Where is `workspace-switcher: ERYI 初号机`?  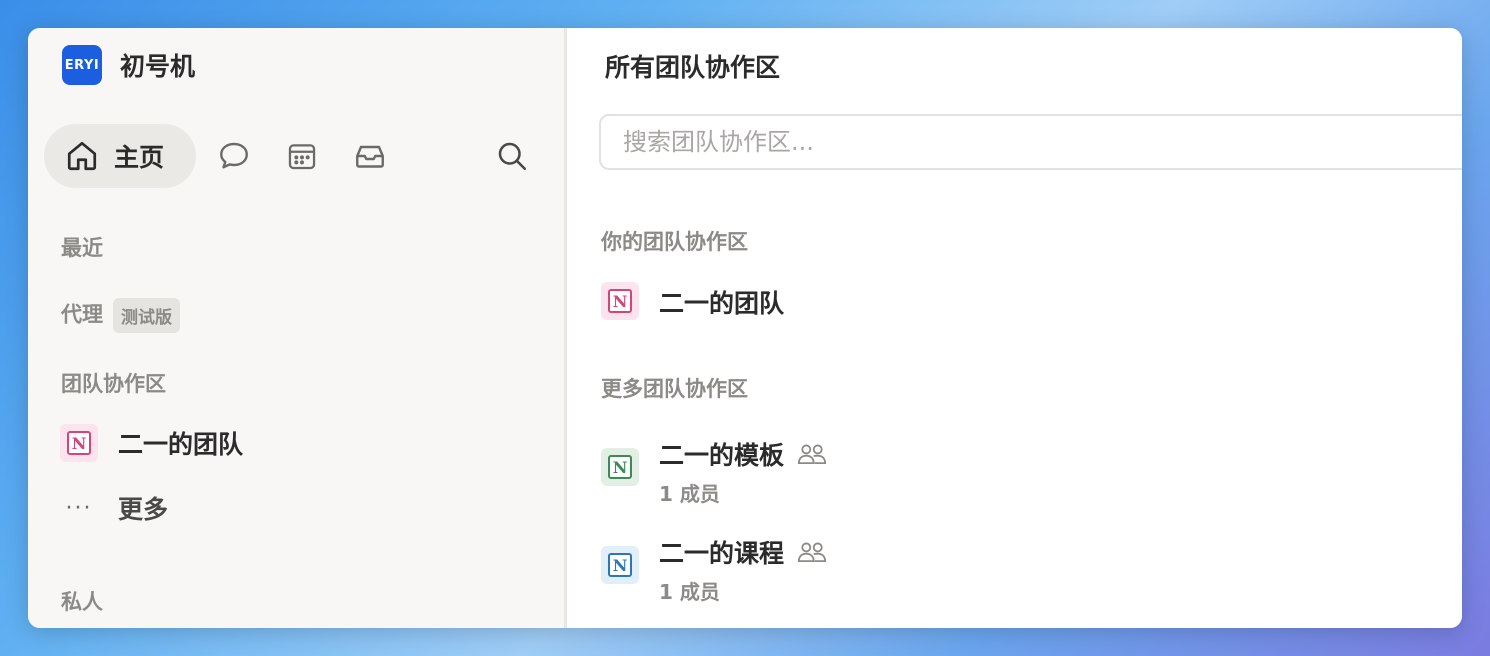
workspace-switcher: ERYI 初号机 is located at coordinates (128, 65).